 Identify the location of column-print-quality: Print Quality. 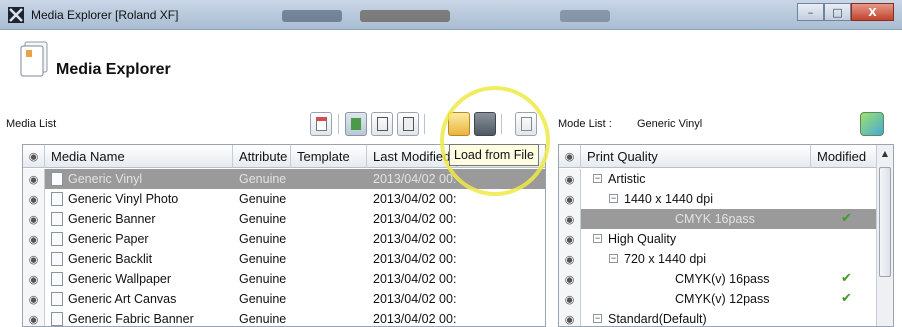
(696, 156).